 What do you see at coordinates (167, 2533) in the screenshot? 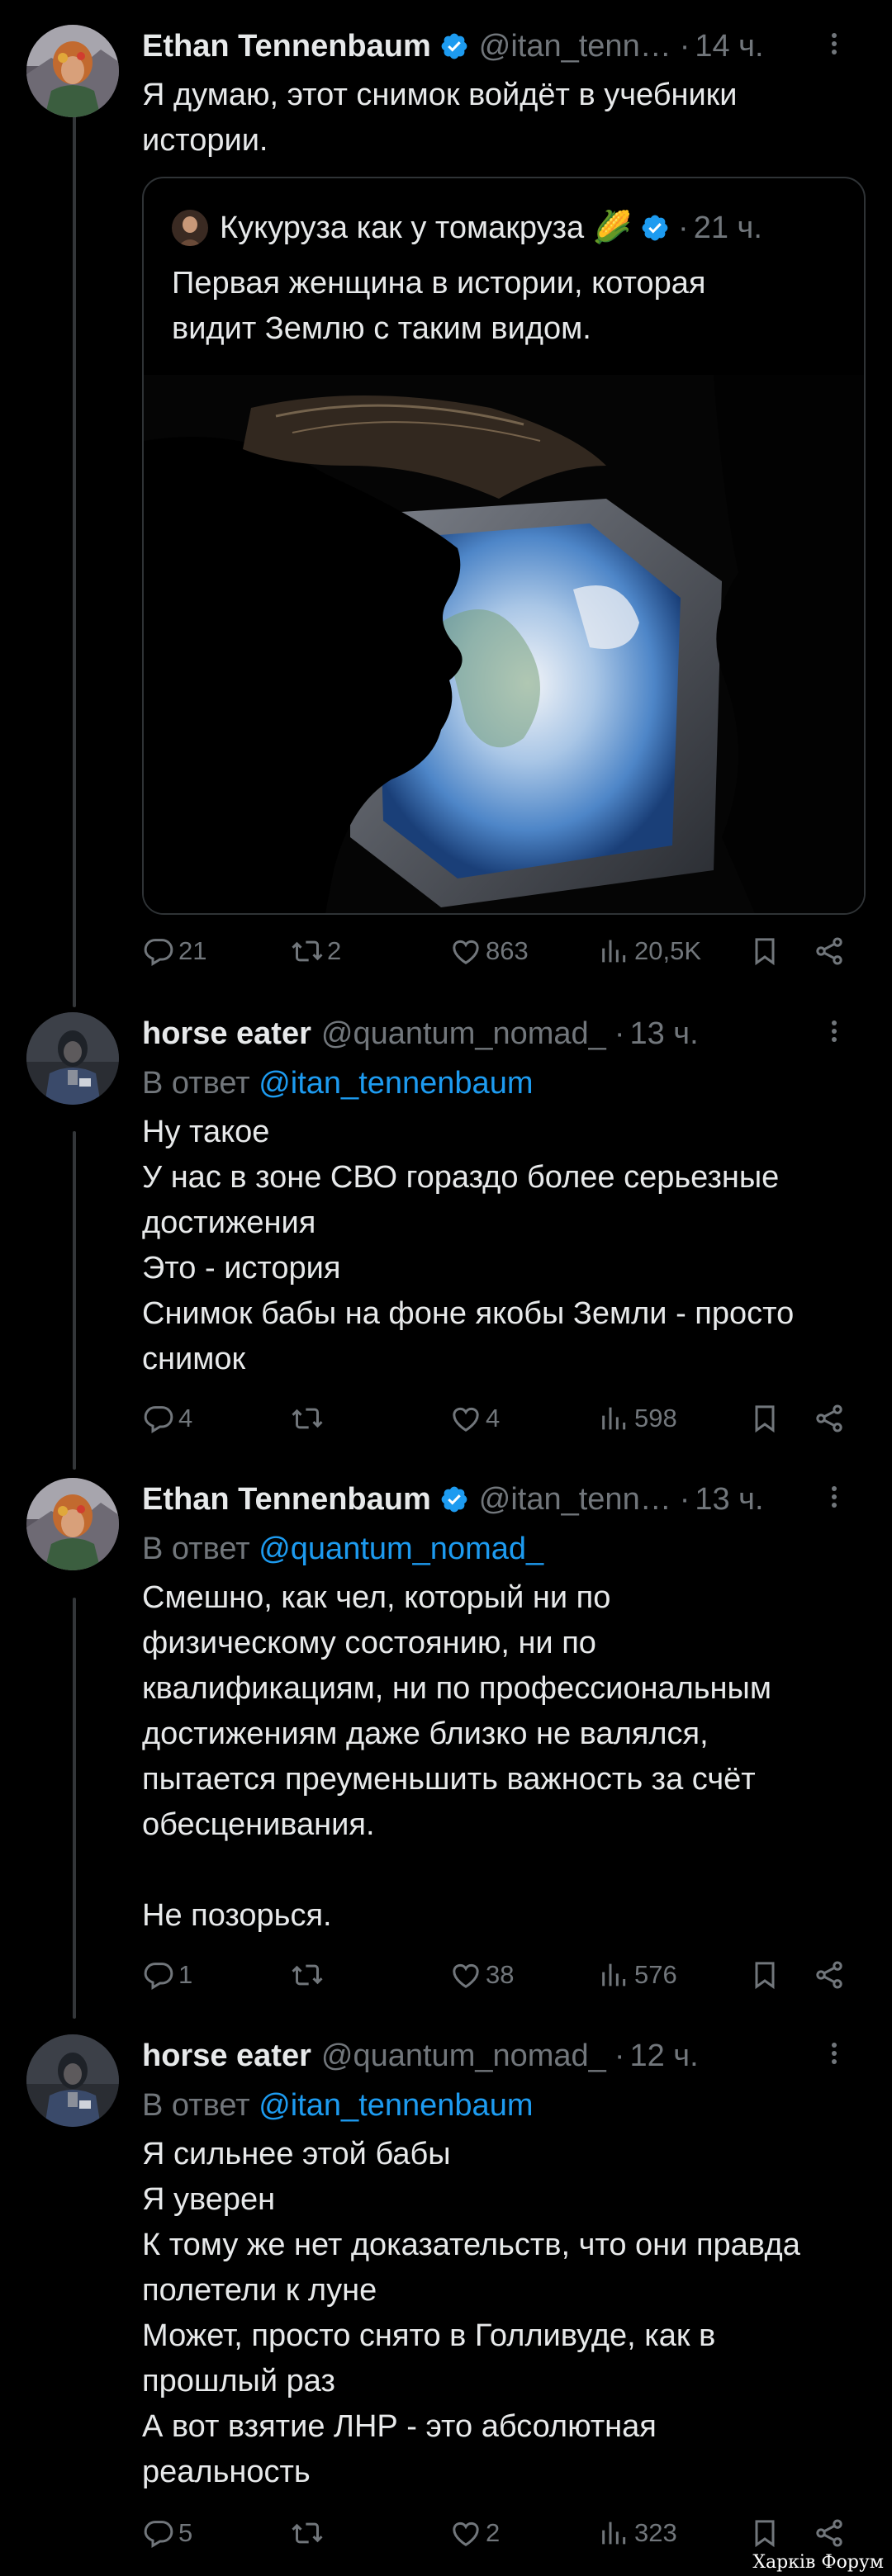
I see `reply-button: 5` at bounding box center [167, 2533].